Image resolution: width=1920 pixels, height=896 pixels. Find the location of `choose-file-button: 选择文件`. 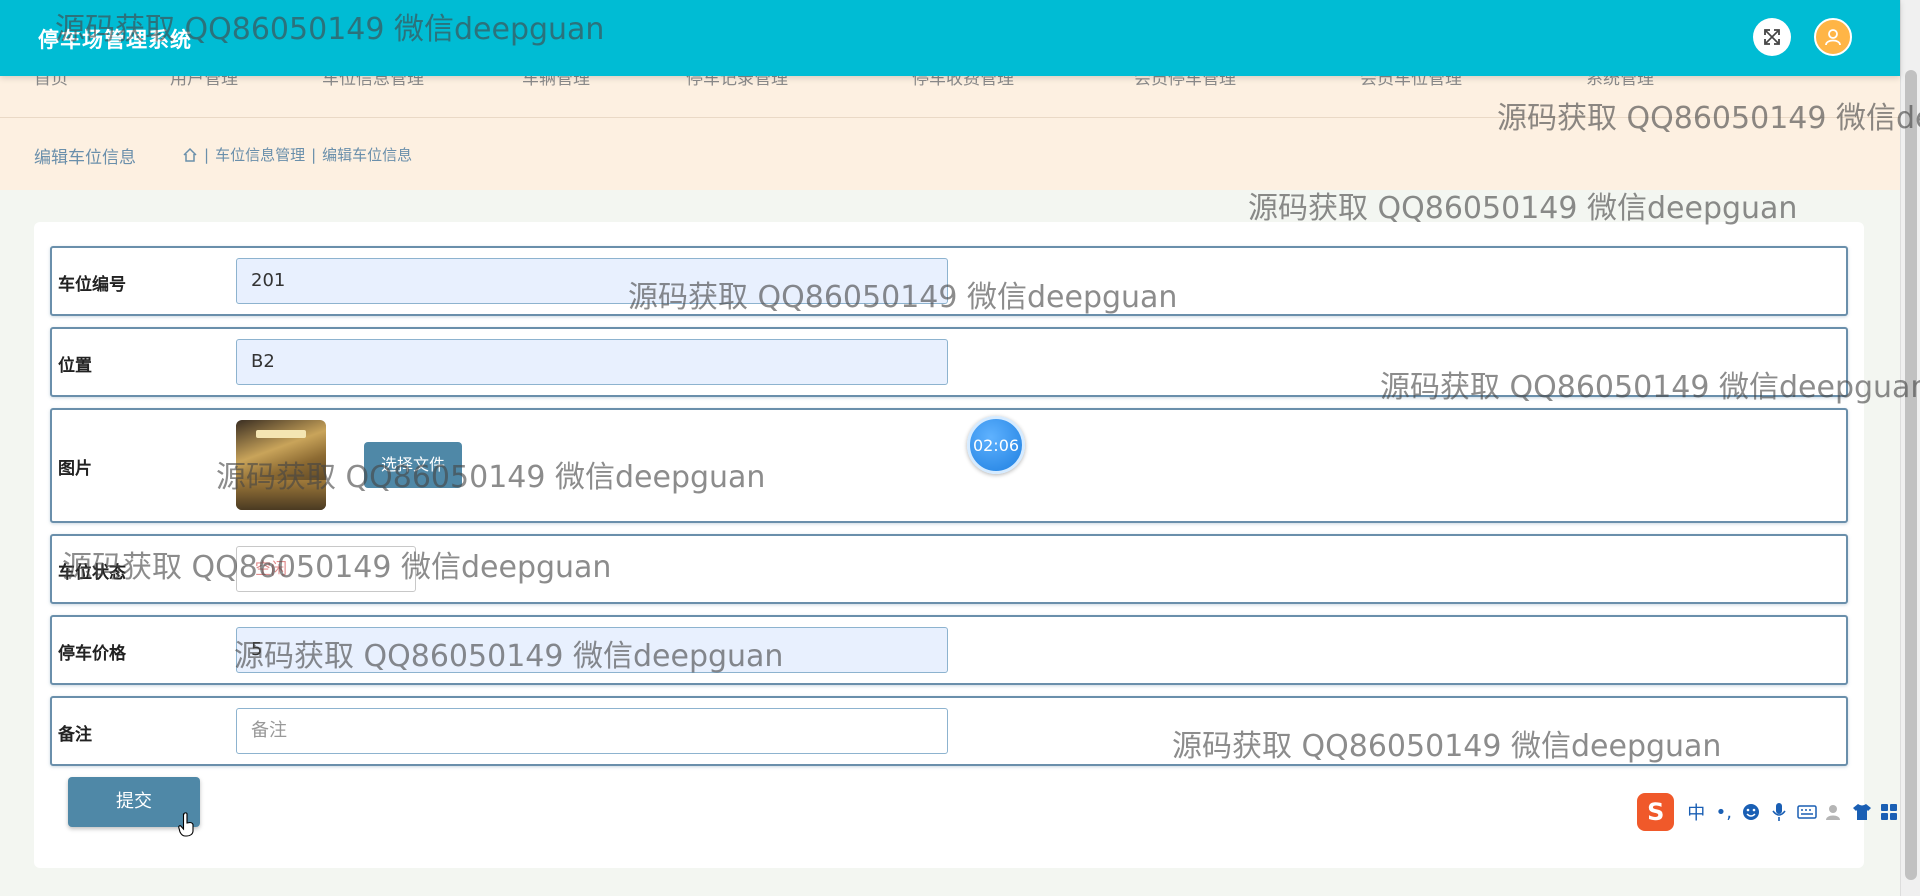

choose-file-button: 选择文件 is located at coordinates (413, 465).